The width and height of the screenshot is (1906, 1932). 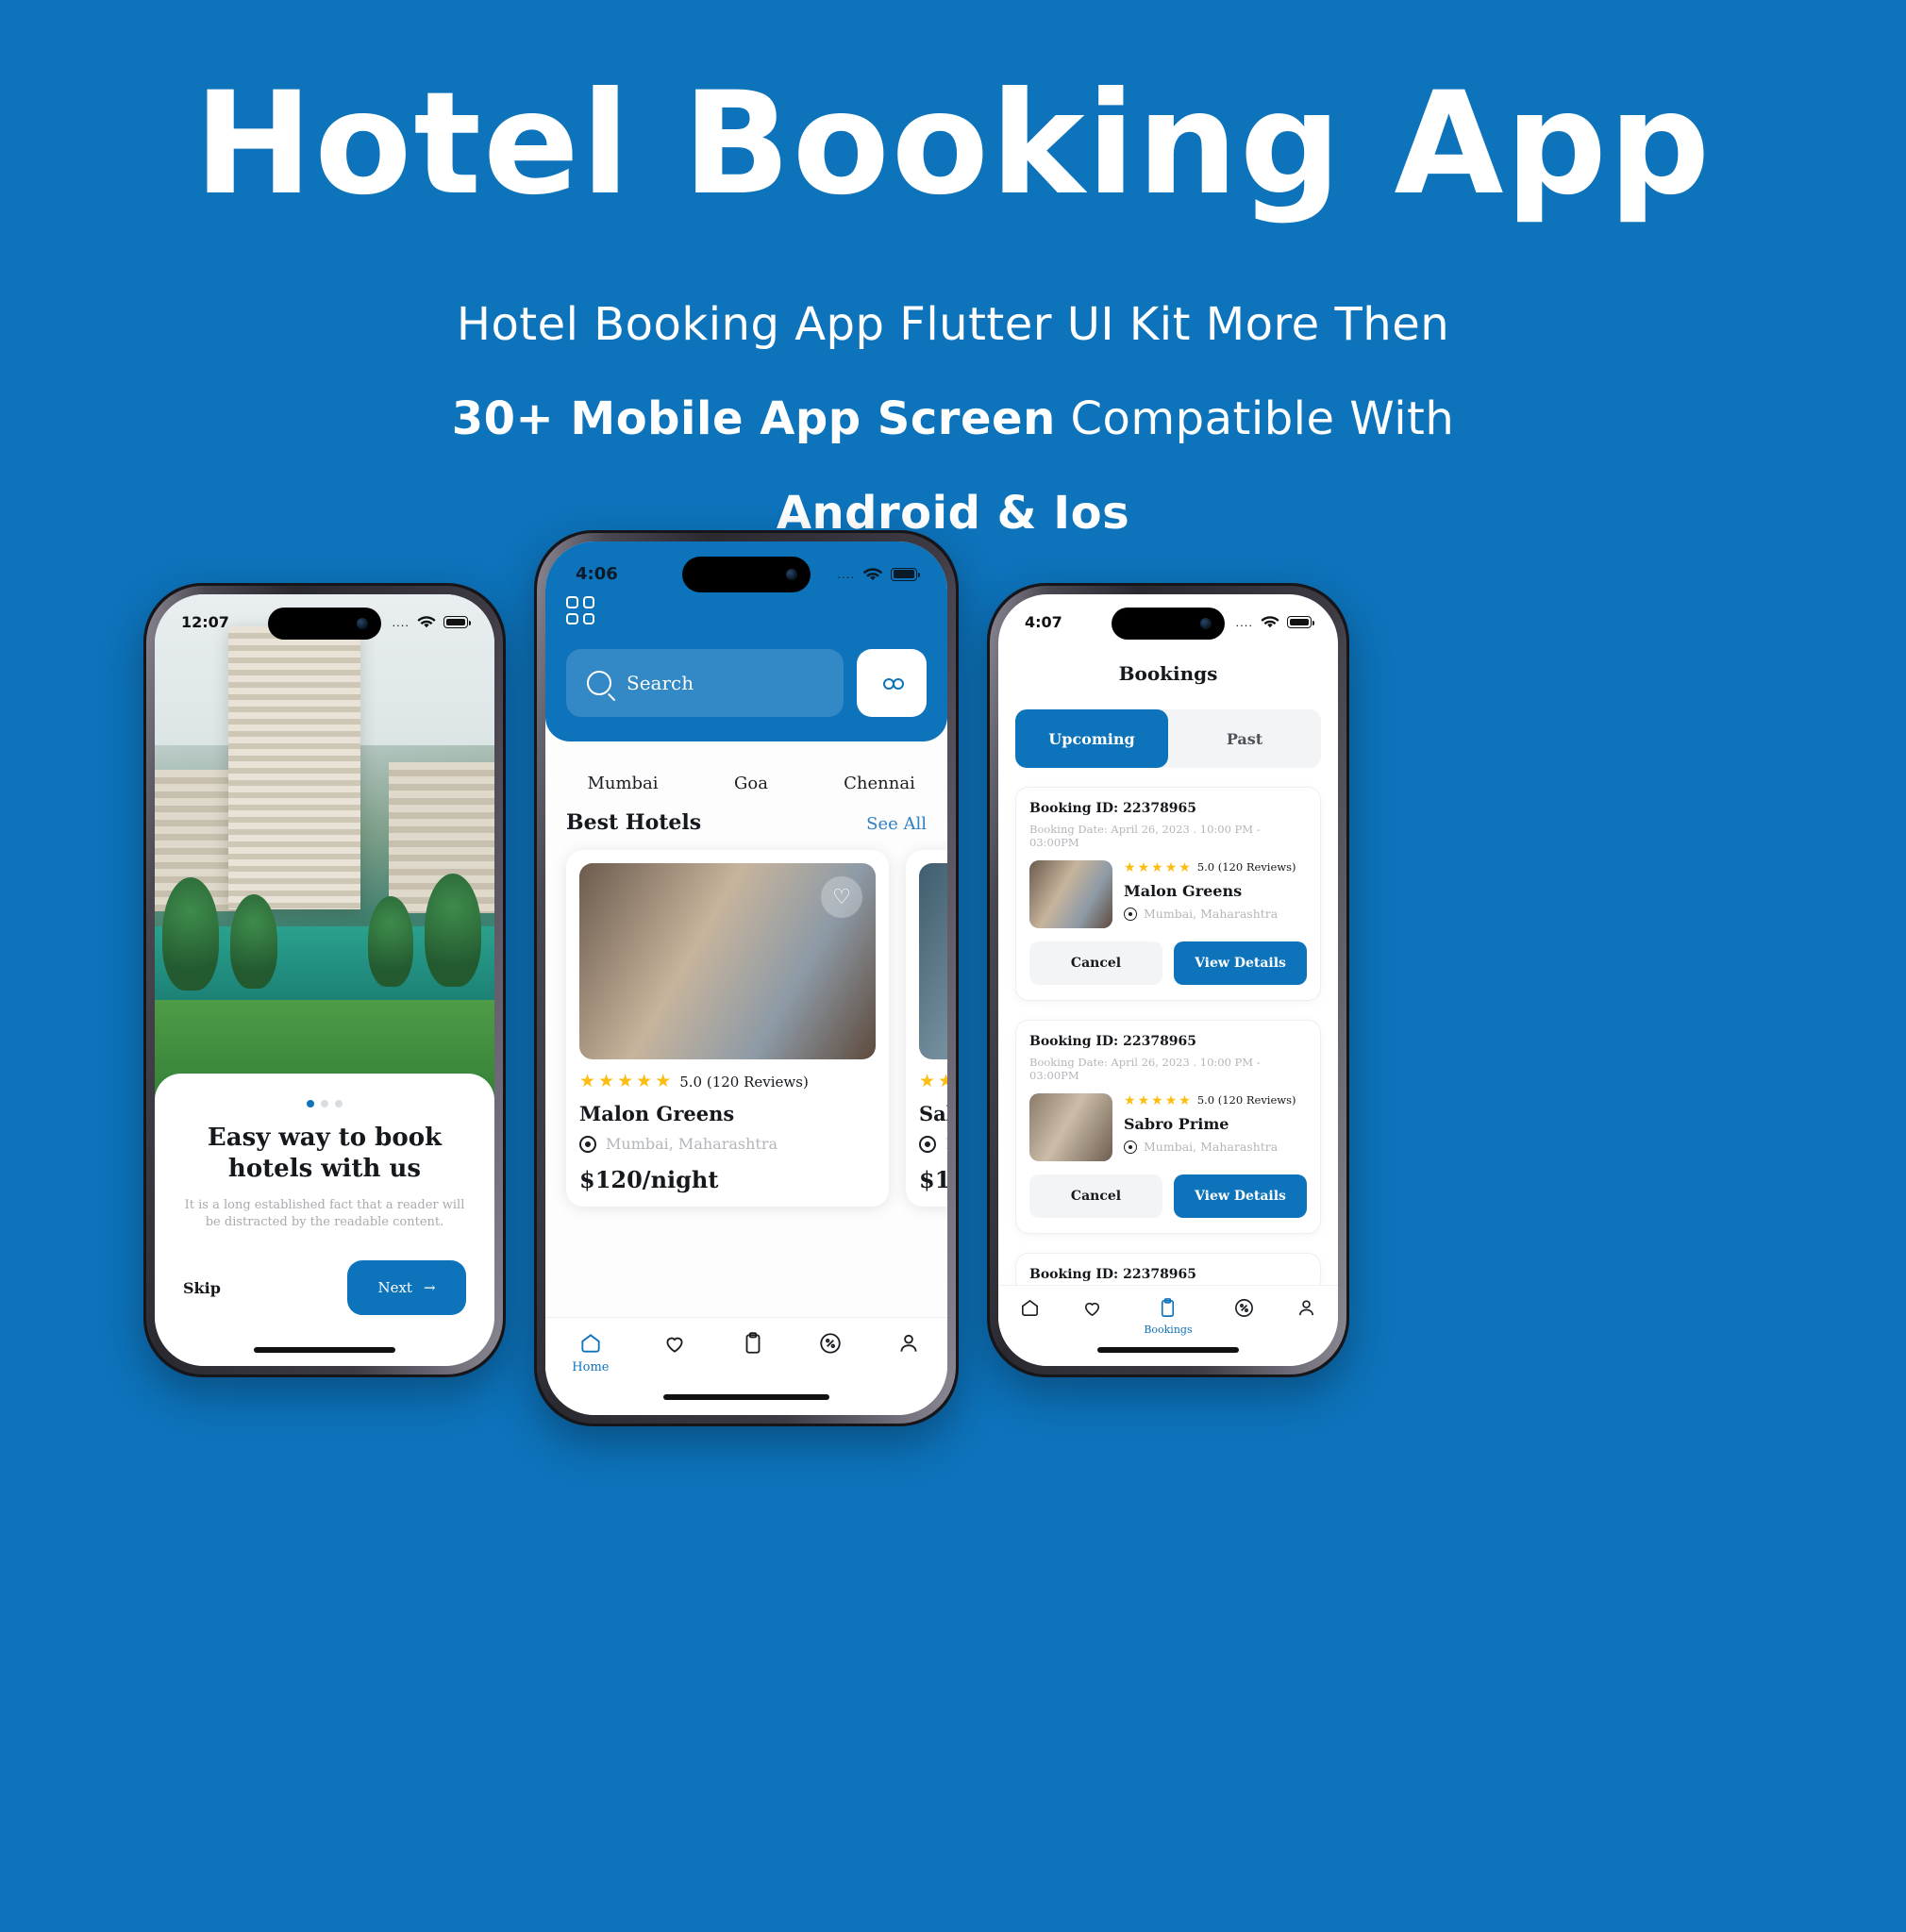 I want to click on onboarding-hero-image, so click(x=324, y=859).